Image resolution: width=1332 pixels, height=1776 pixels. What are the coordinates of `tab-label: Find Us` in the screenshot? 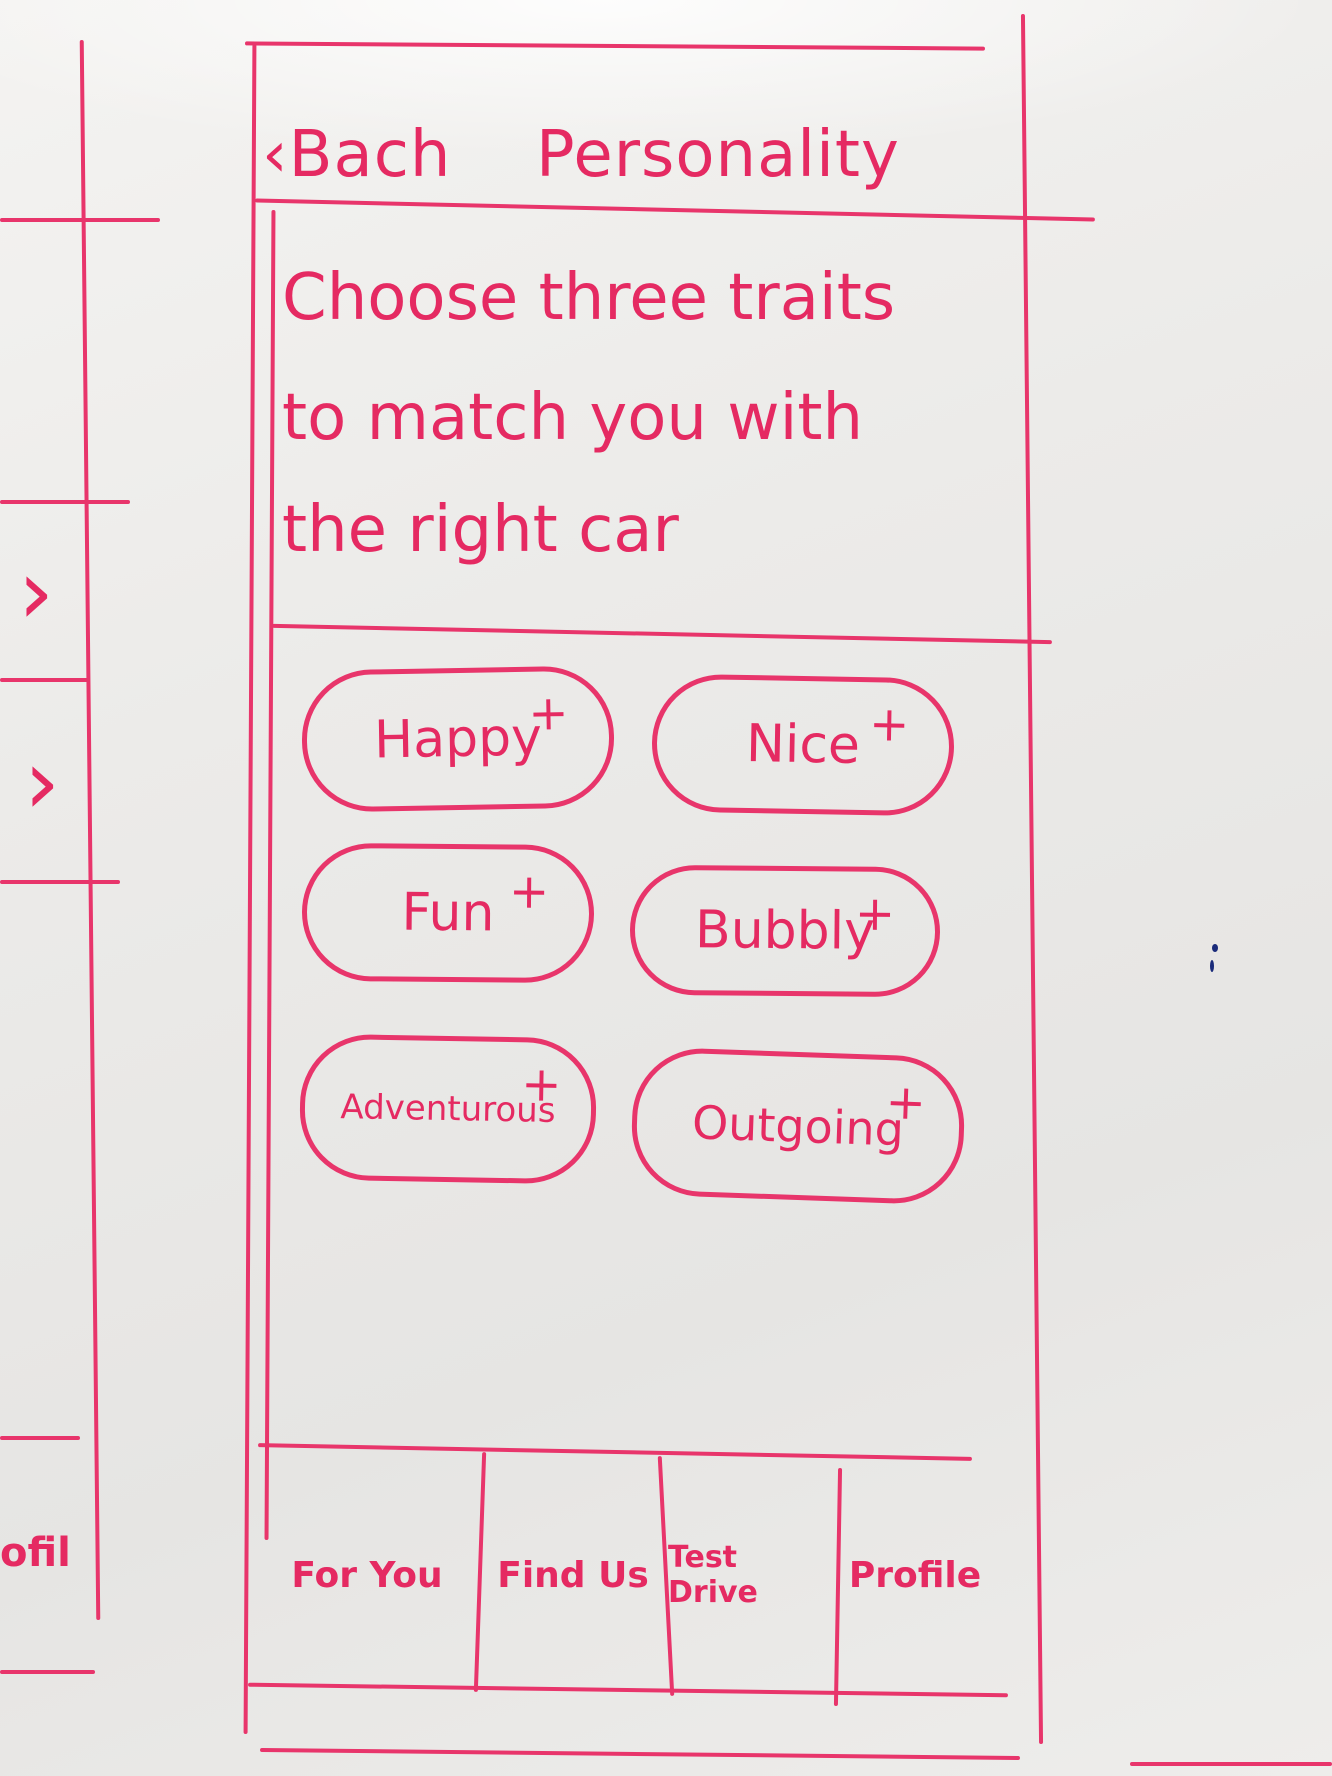 It's located at (573, 1575).